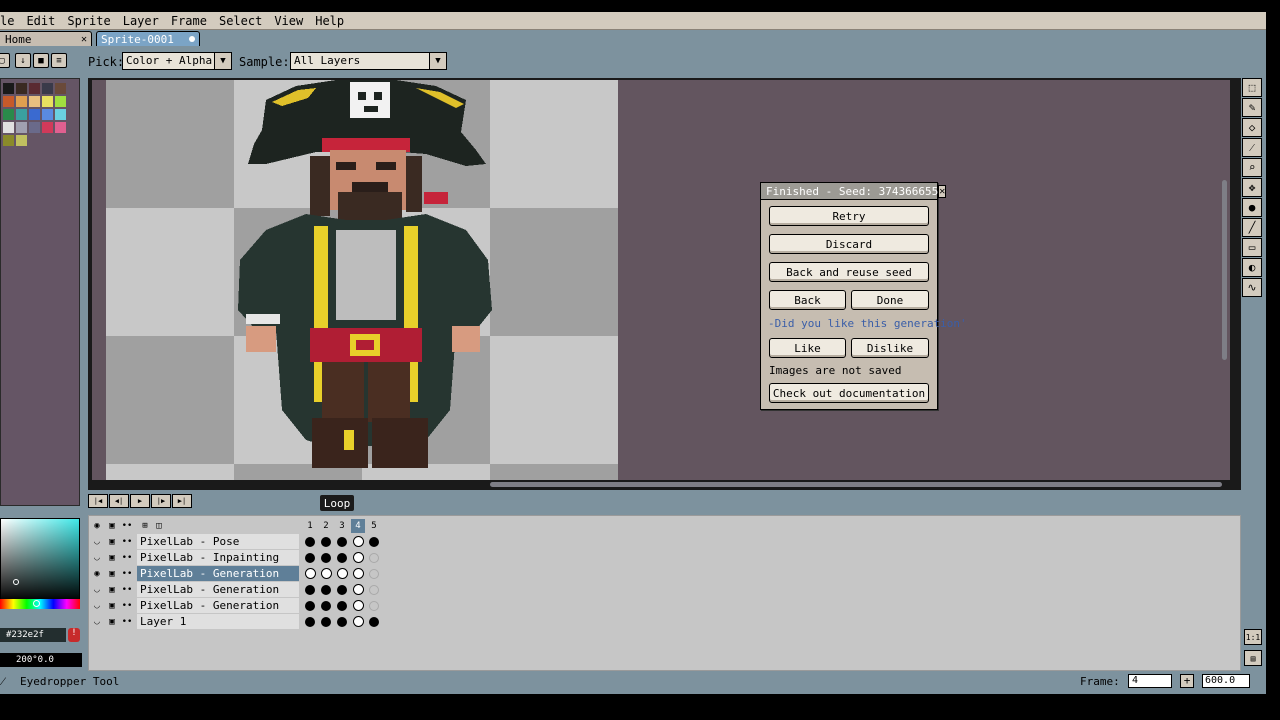 The width and height of the screenshot is (1280, 720). Describe the element at coordinates (1252, 267) in the screenshot. I see `contour-tool-icon: ◐` at that location.